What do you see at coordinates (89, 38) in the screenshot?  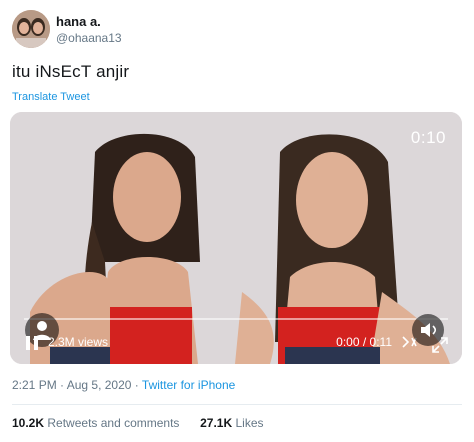 I see `user-handle: @ohaana13` at bounding box center [89, 38].